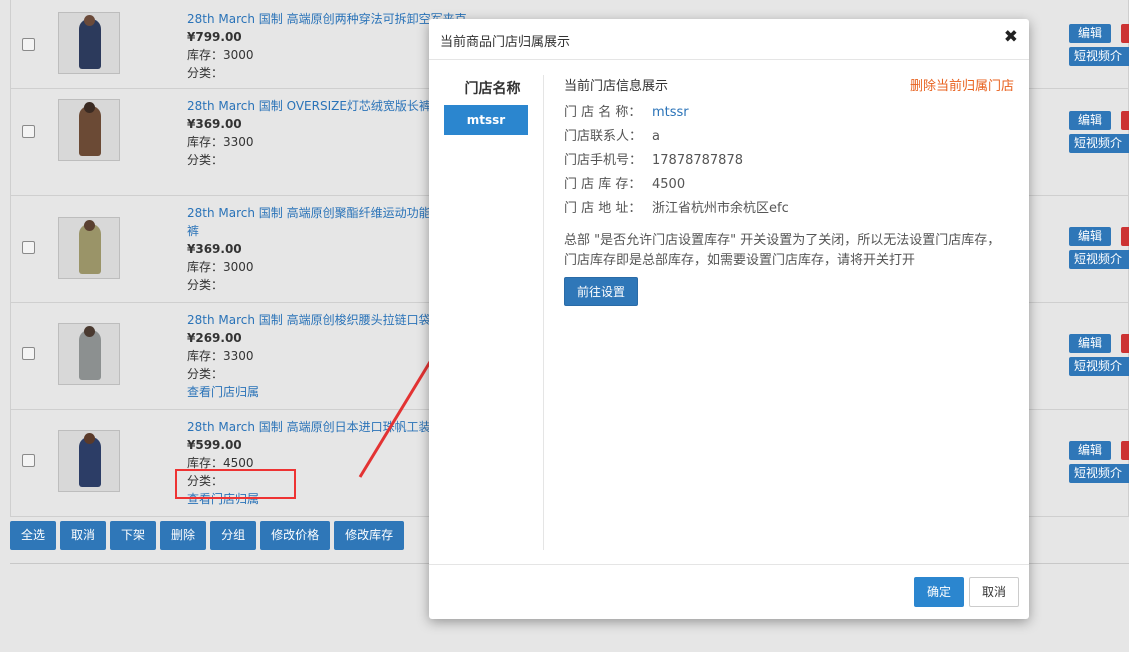  What do you see at coordinates (601, 291) in the screenshot?
I see `goto-settings-button: 前往设置` at bounding box center [601, 291].